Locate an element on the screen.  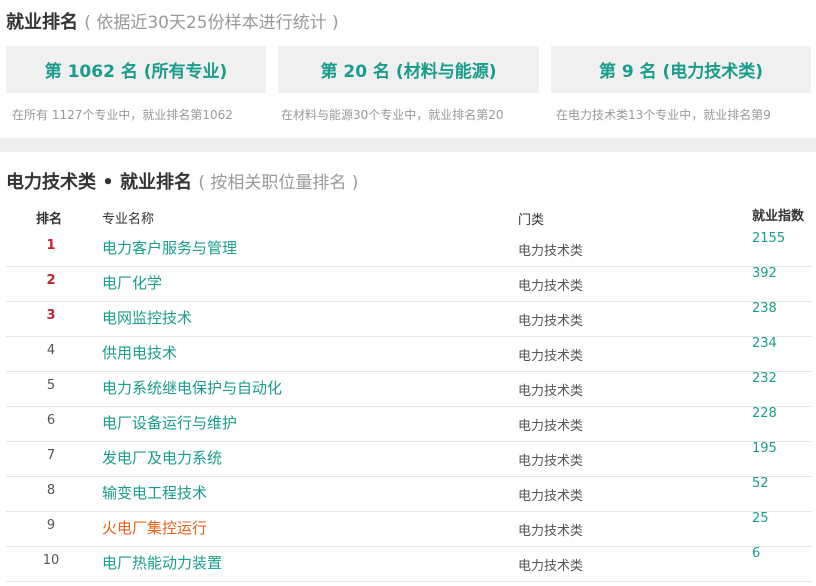
major-name-link: 电网监控技术 is located at coordinates (147, 317).